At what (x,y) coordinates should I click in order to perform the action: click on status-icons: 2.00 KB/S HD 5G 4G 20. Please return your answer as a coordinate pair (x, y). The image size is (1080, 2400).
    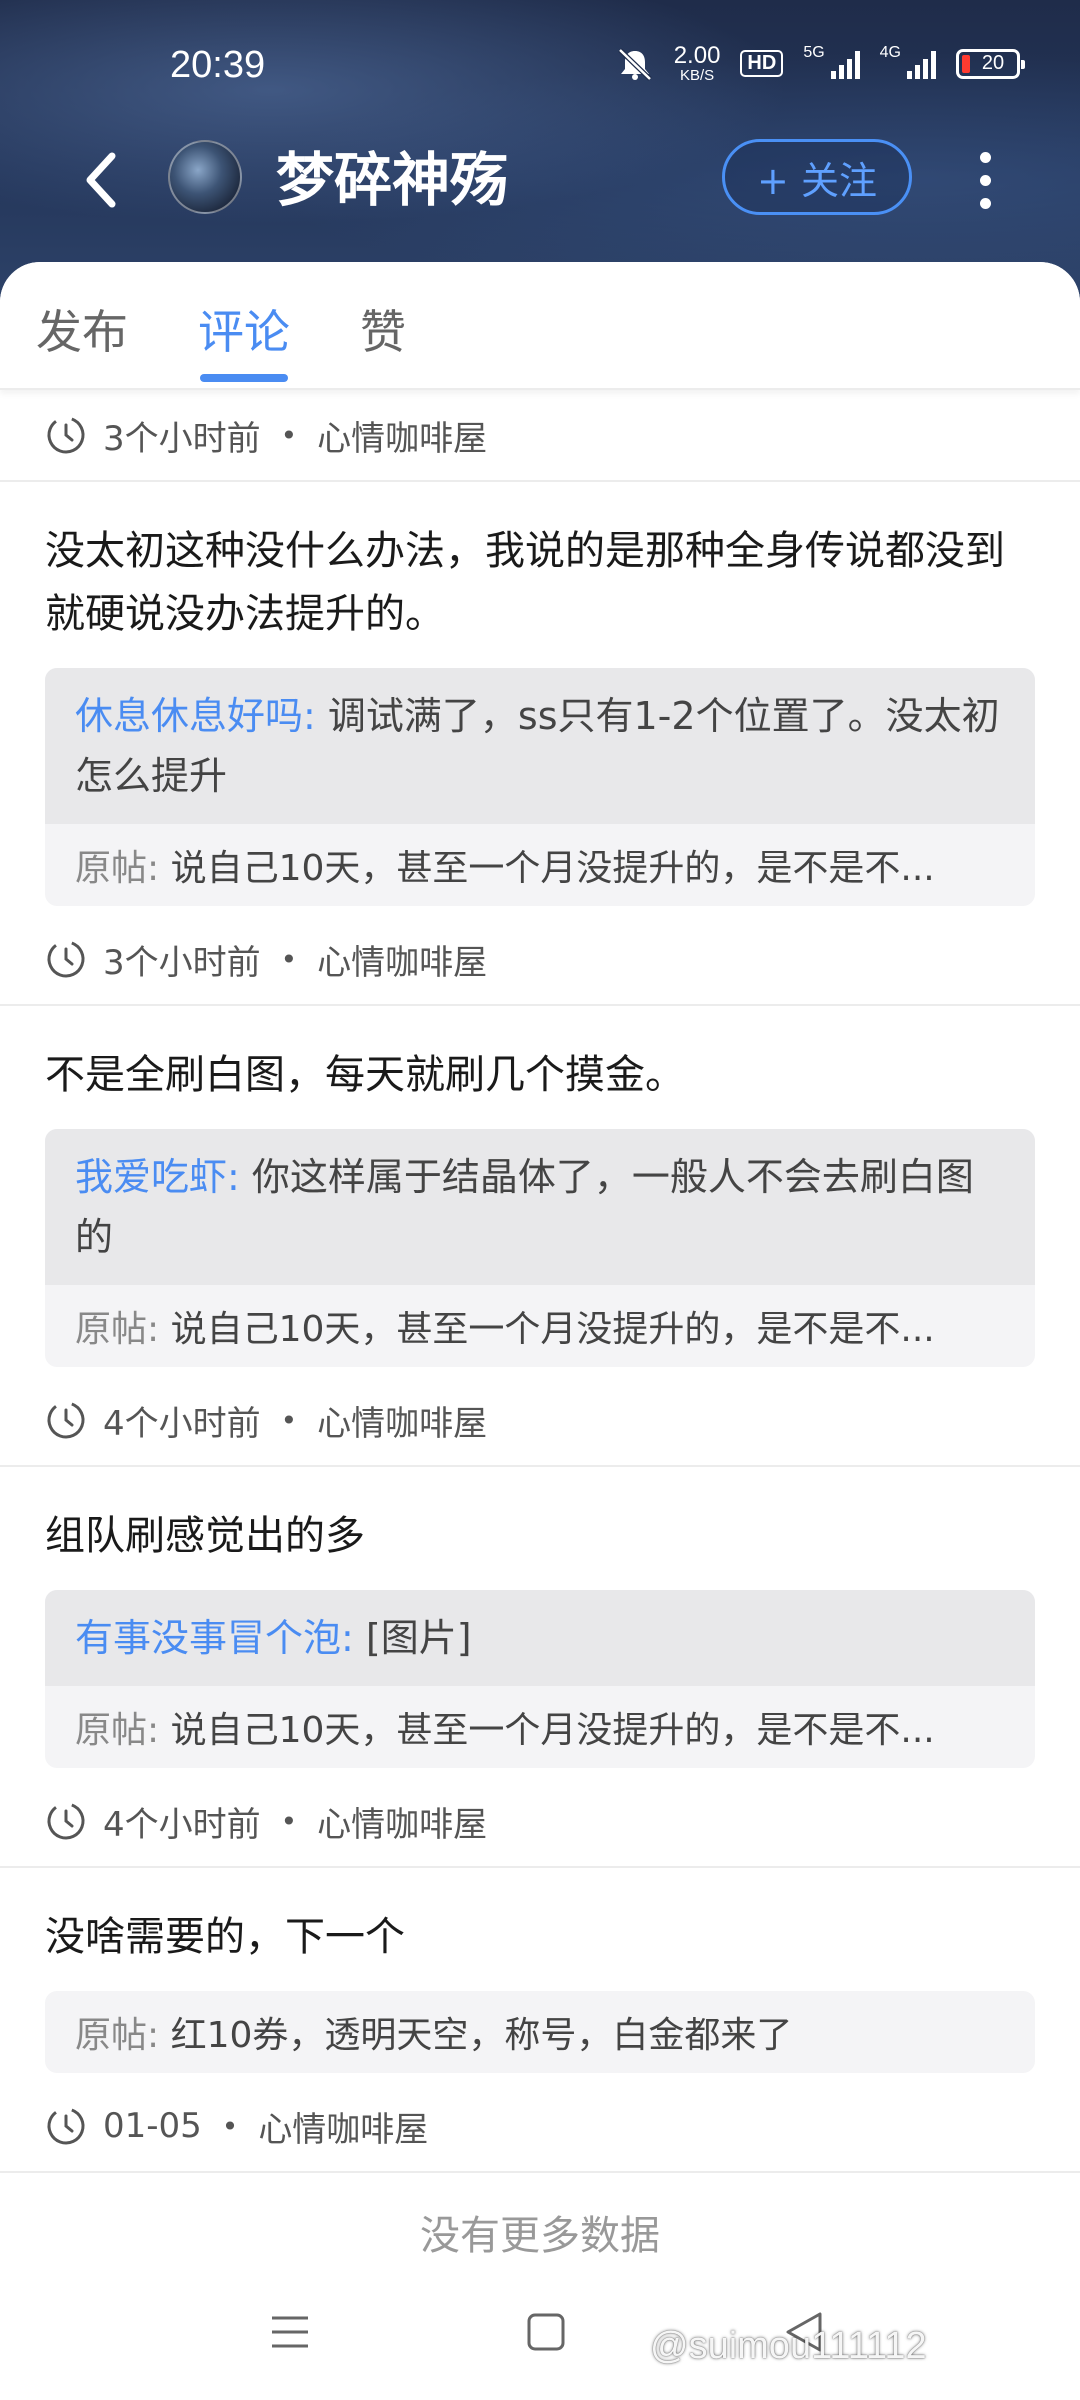
    Looking at the image, I should click on (820, 63).